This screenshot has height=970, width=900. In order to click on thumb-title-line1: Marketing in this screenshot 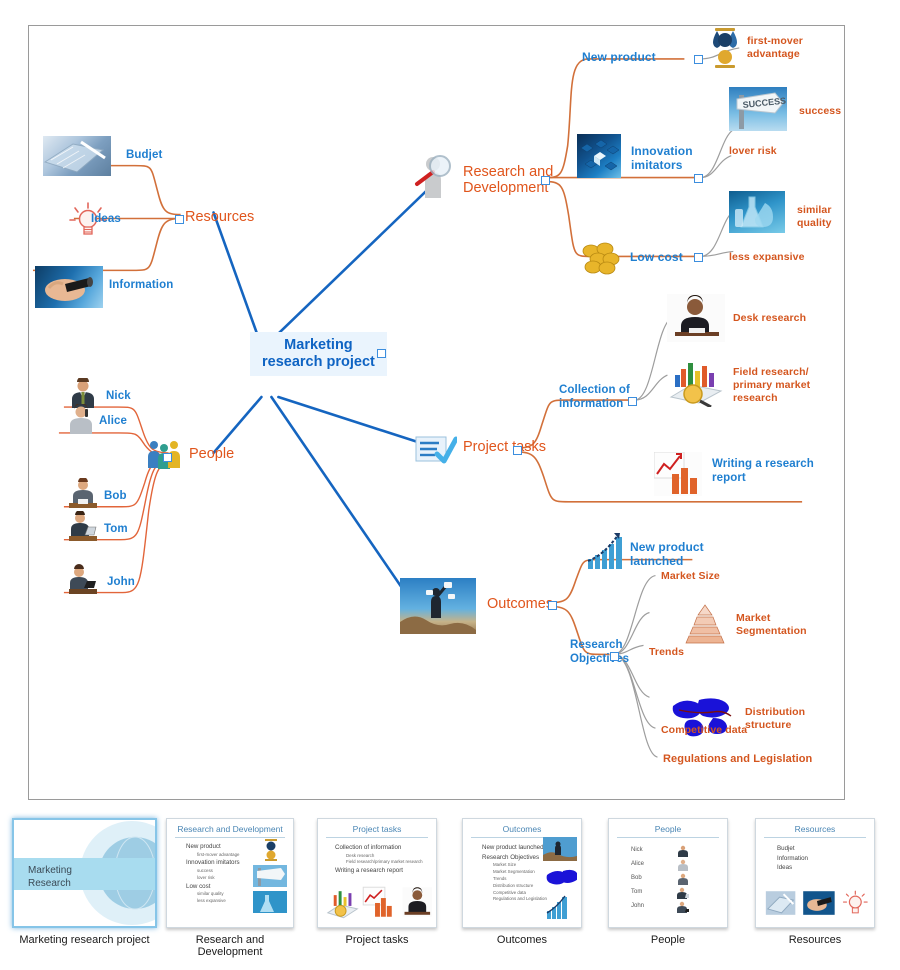, I will do `click(50, 870)`.